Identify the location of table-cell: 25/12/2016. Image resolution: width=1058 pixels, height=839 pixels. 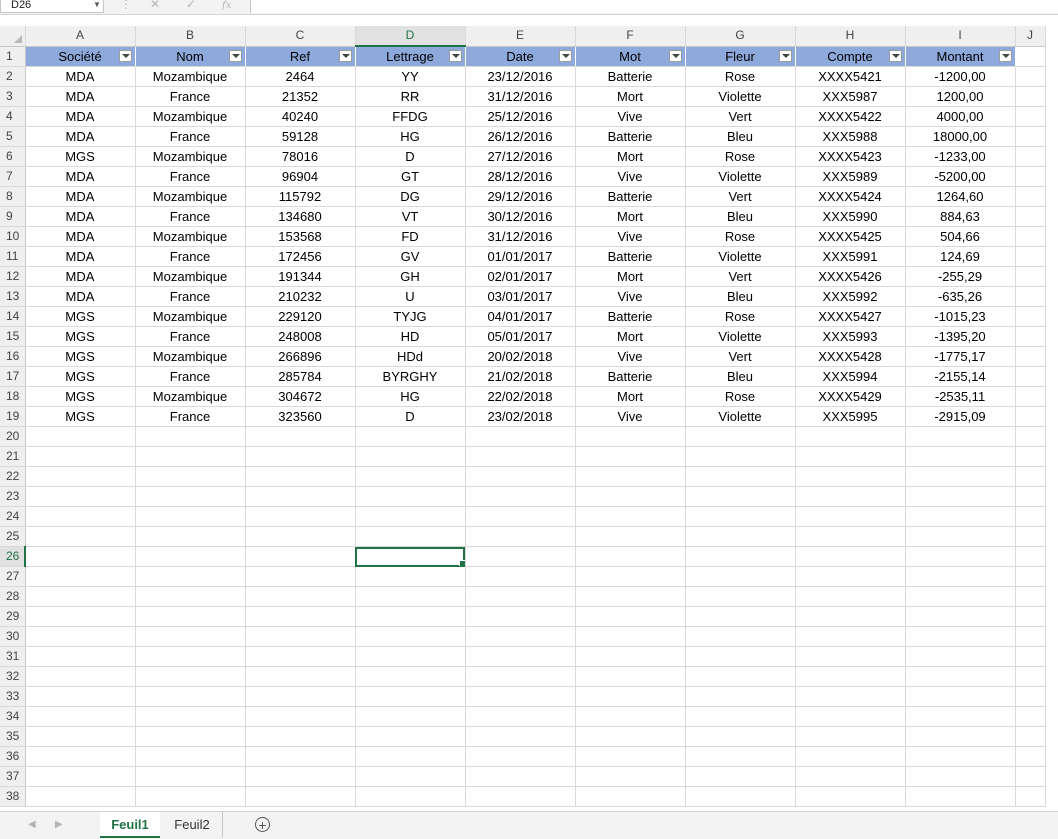
(520, 116).